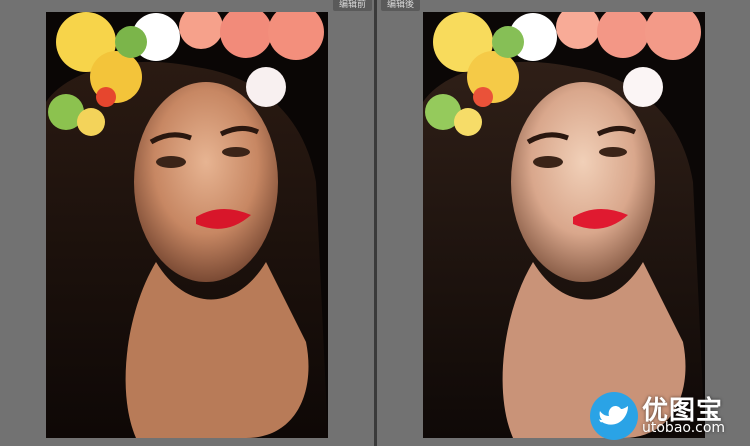 The height and width of the screenshot is (446, 750). I want to click on watermark-logo: 优图宝 utobao.com, so click(666, 416).